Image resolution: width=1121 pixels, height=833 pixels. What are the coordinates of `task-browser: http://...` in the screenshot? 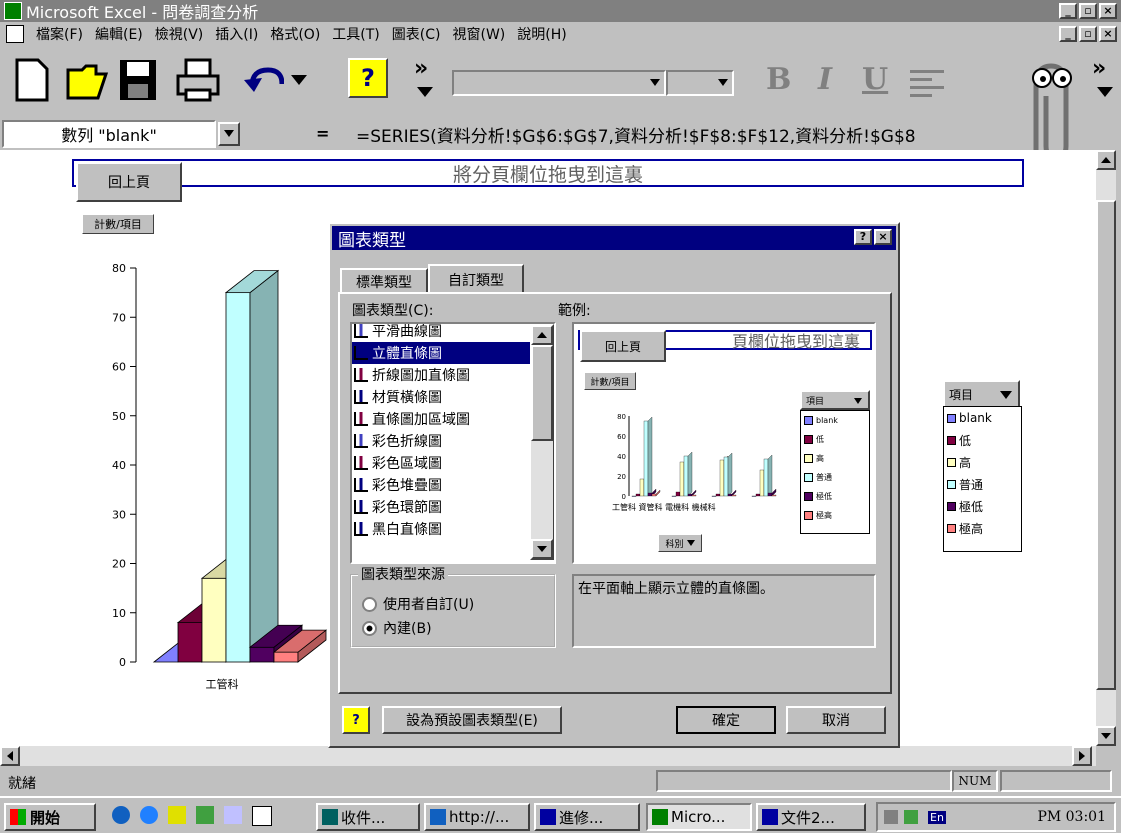 It's located at (477, 817).